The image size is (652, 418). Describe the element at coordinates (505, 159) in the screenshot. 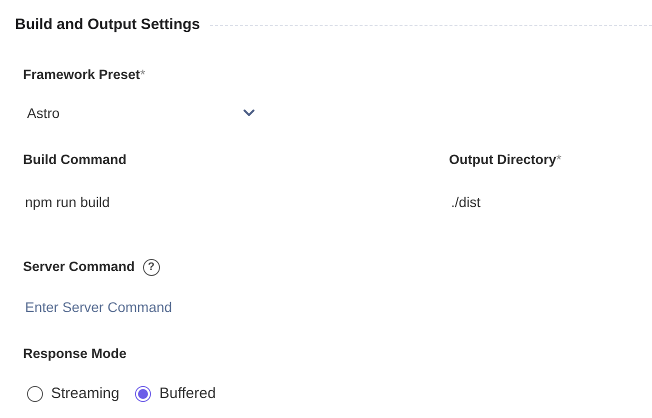

I see `field-label: Output Directory*` at that location.